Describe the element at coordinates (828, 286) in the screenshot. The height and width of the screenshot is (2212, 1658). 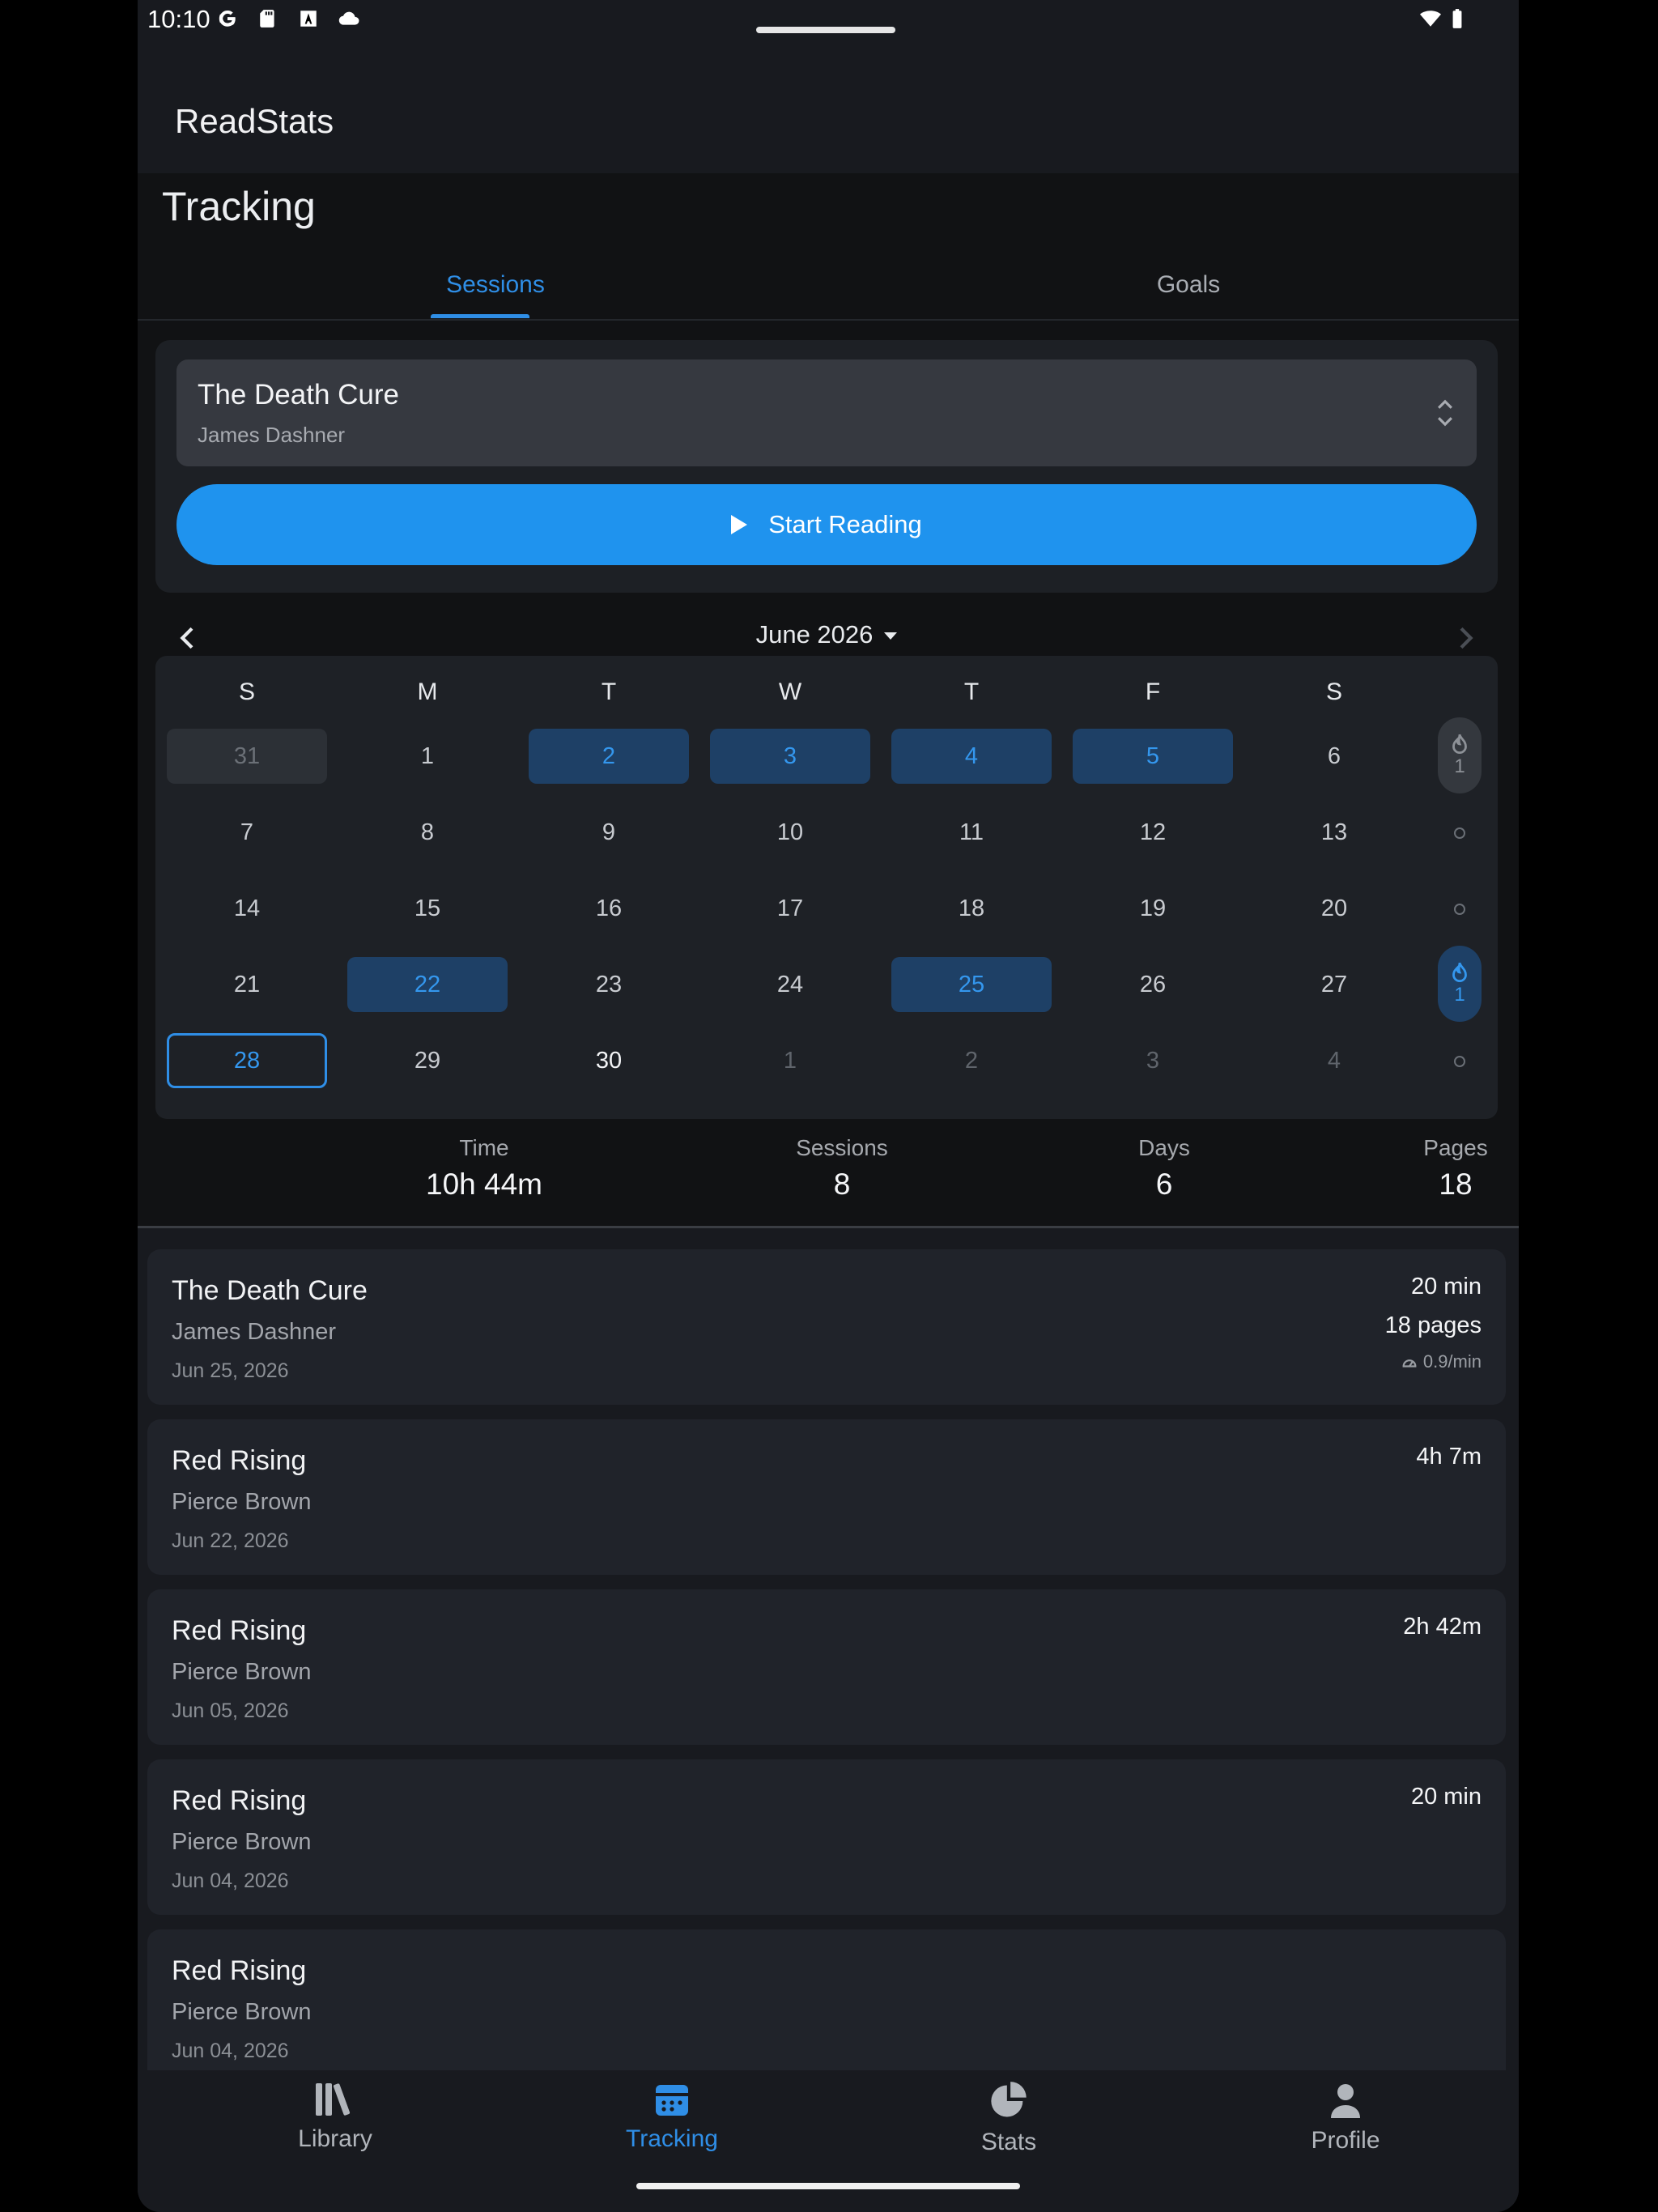
I see `tab-bar: Sessions Goals` at that location.